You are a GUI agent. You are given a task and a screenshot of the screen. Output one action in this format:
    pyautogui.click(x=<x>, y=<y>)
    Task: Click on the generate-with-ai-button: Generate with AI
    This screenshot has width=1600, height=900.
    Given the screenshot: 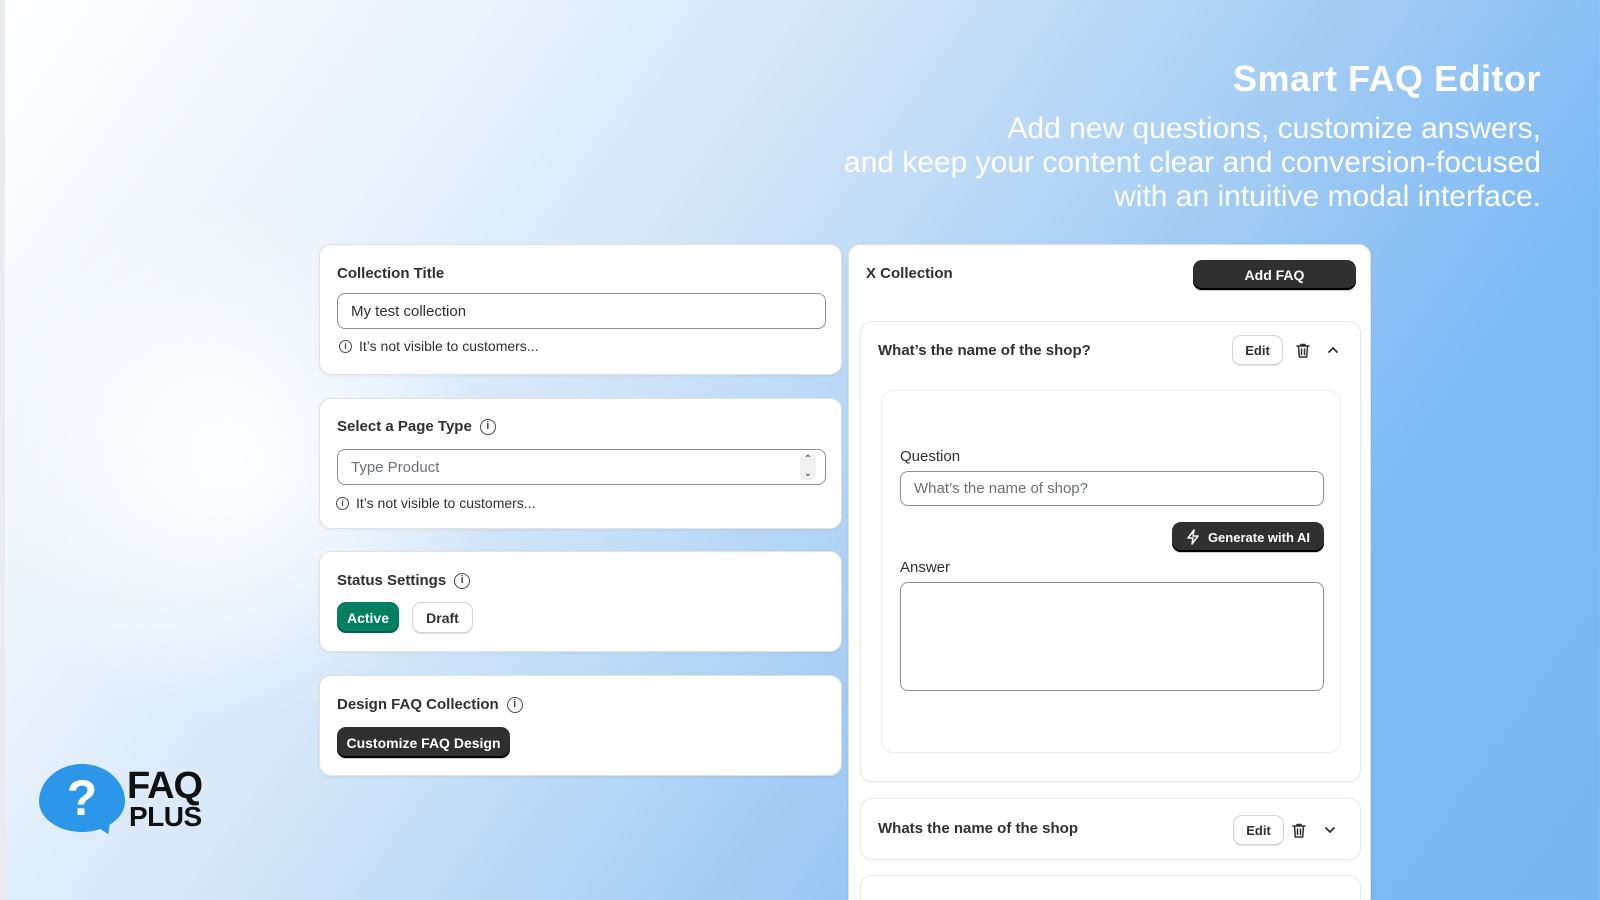 What is the action you would take?
    pyautogui.click(x=1248, y=537)
    